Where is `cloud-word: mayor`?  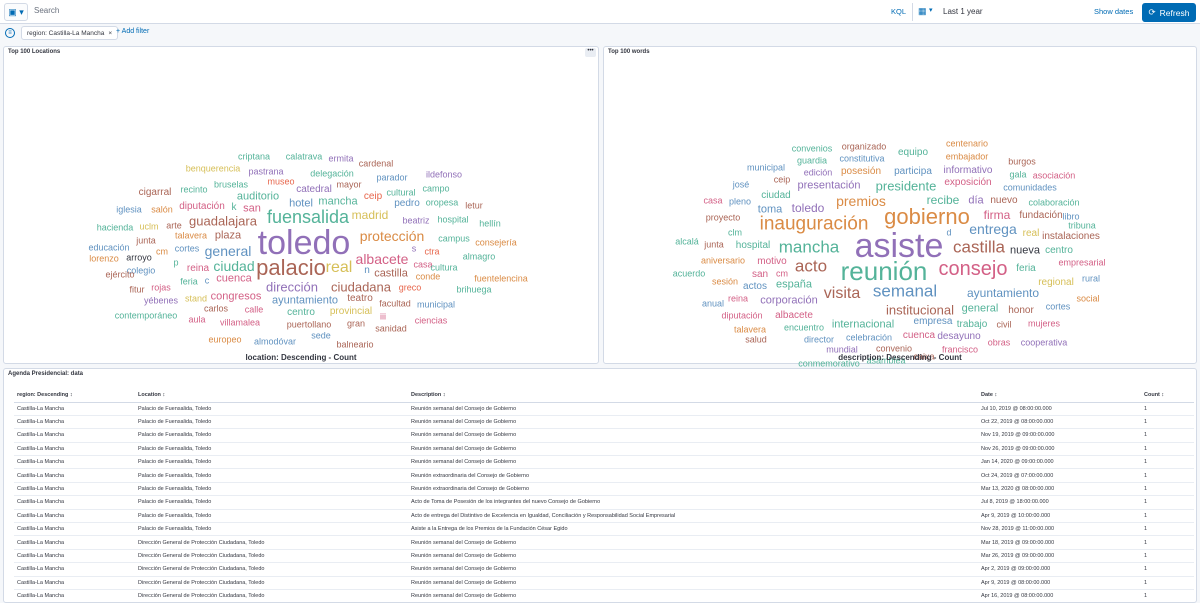
cloud-word: mayor is located at coordinates (348, 185).